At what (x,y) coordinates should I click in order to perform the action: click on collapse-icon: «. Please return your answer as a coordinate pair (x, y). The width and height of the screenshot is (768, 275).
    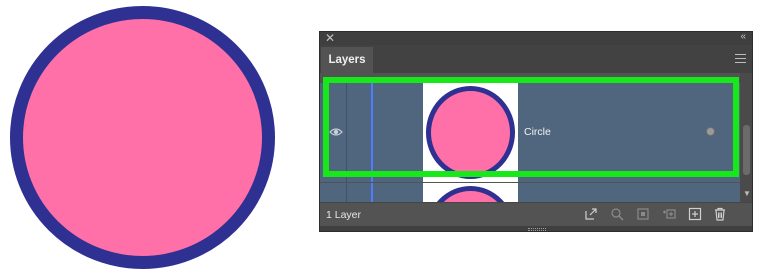
    Looking at the image, I should click on (743, 38).